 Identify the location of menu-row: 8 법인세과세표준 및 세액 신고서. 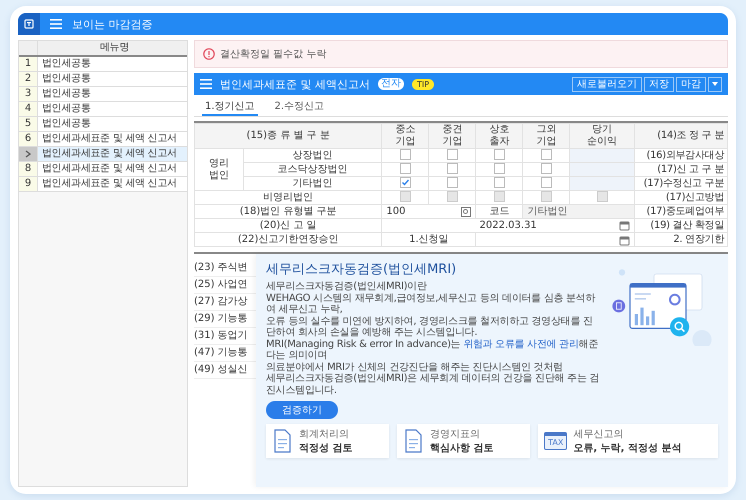
(103, 169).